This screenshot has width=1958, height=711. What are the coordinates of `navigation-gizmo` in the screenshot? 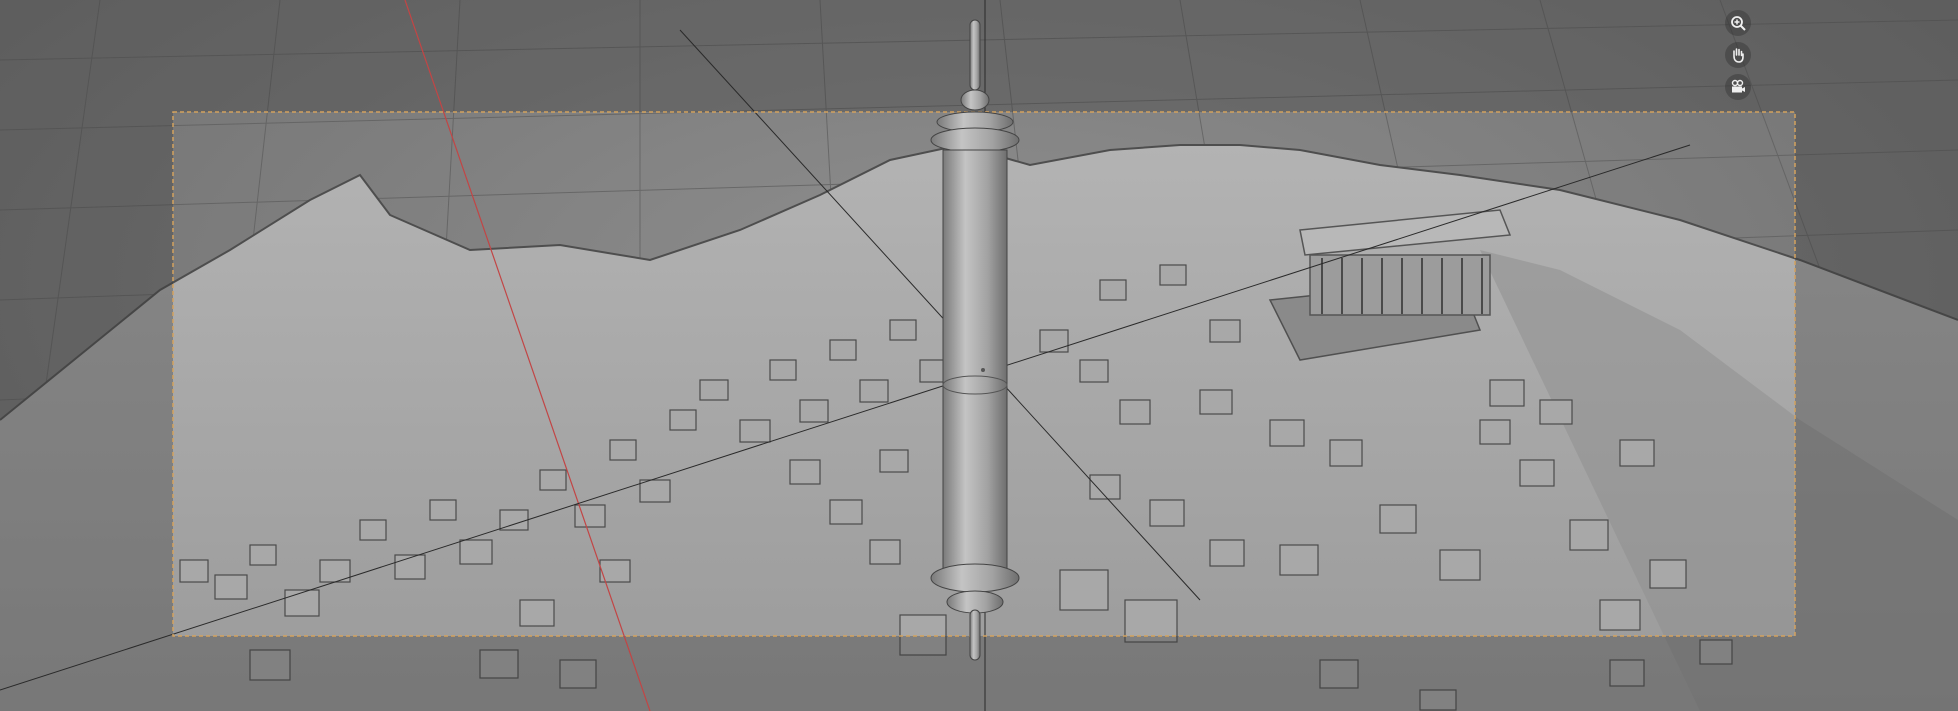 It's located at (1738, 55).